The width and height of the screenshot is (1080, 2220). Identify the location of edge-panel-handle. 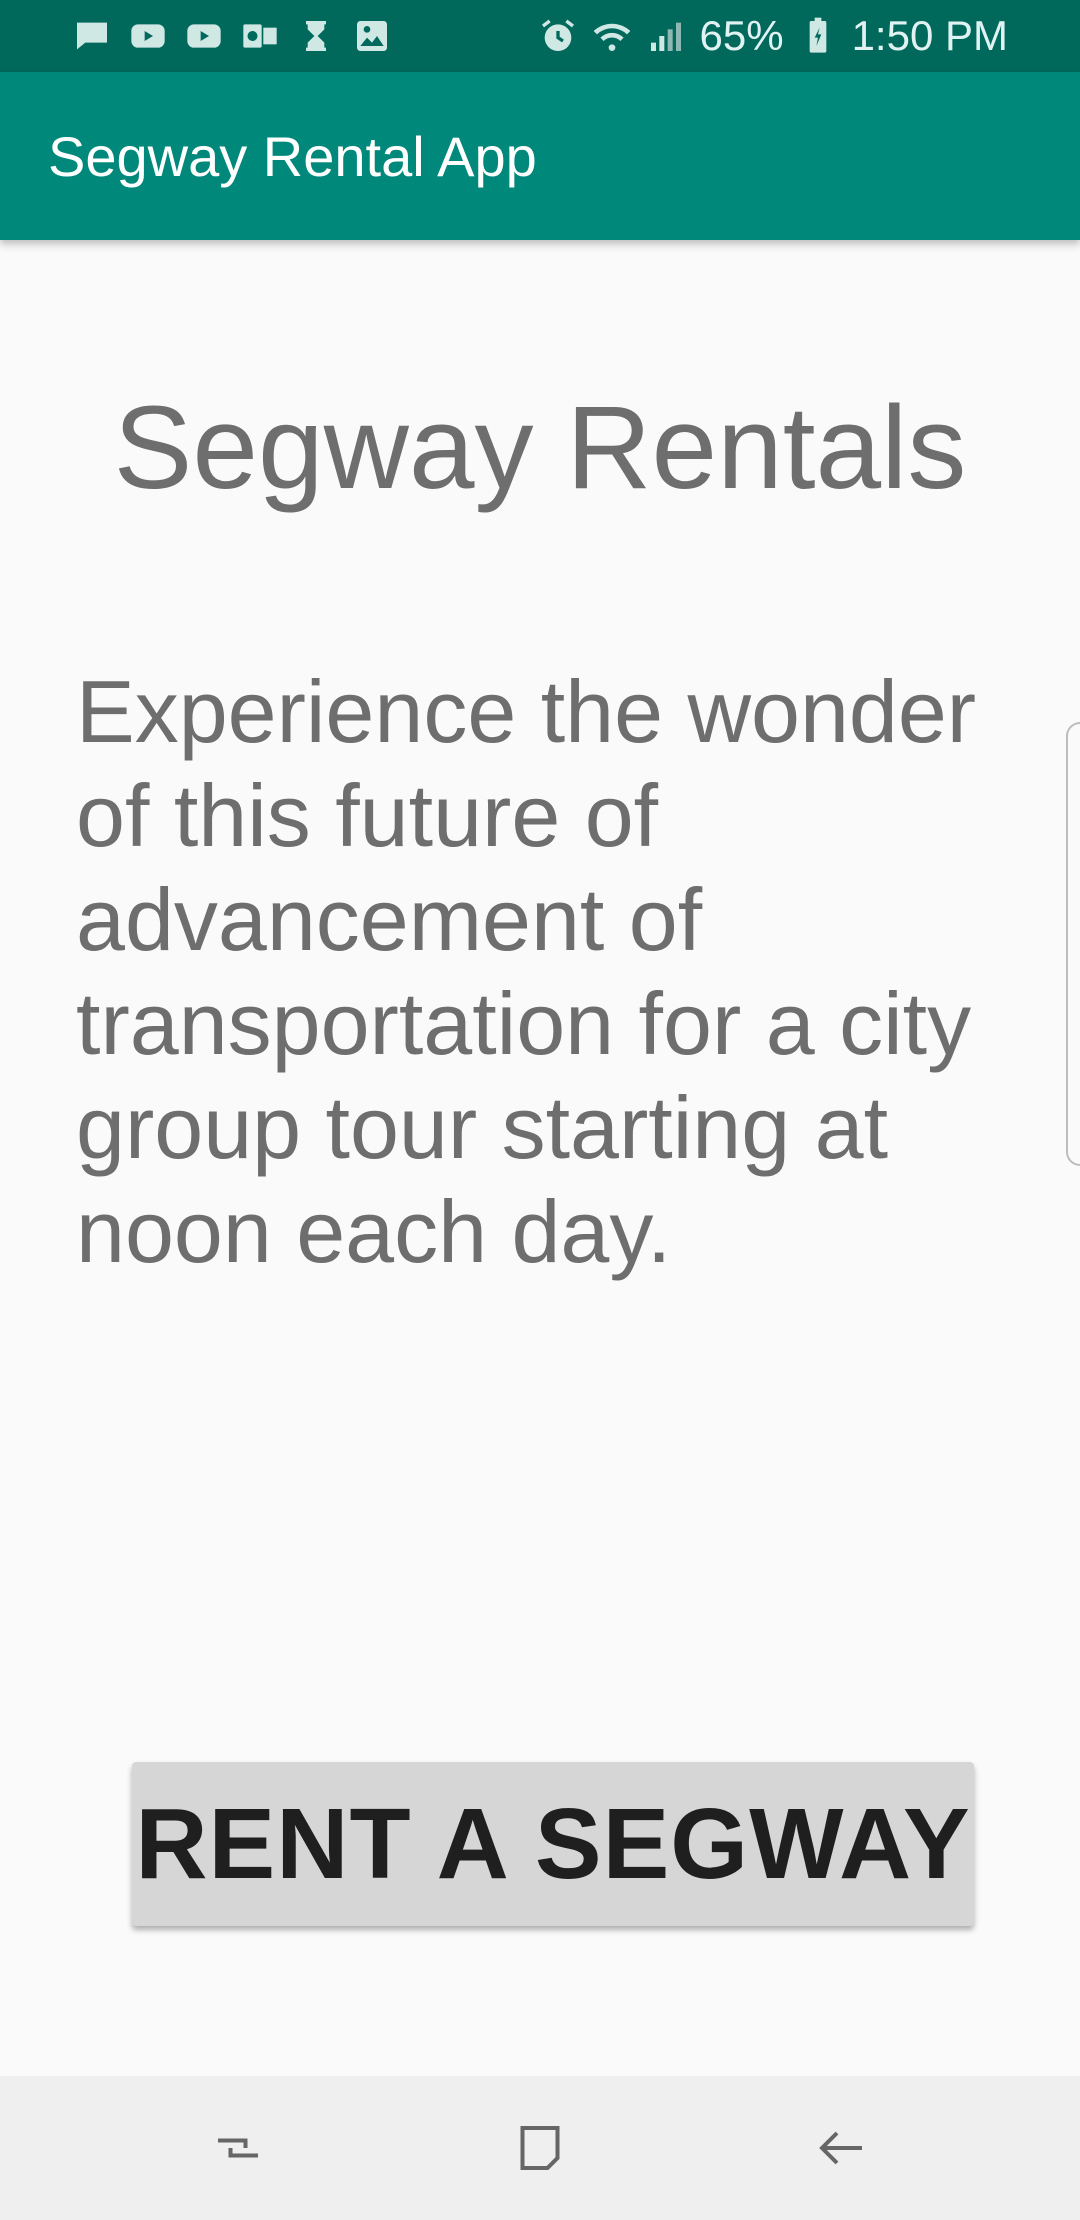
(1073, 944).